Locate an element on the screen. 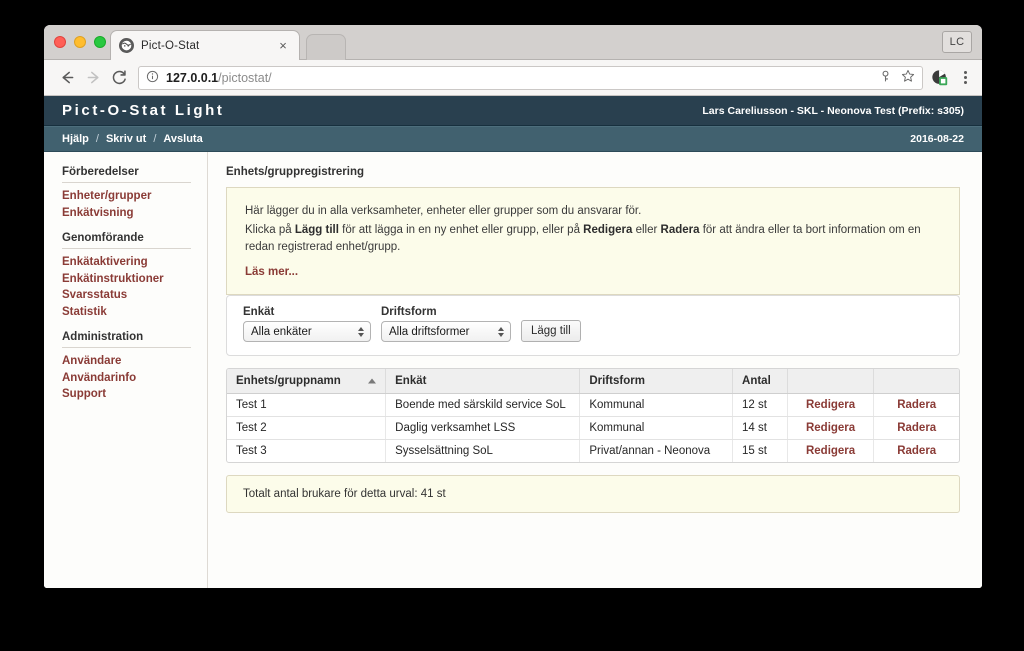 The width and height of the screenshot is (1024, 651). forward-arrow-icon is located at coordinates (93, 78).